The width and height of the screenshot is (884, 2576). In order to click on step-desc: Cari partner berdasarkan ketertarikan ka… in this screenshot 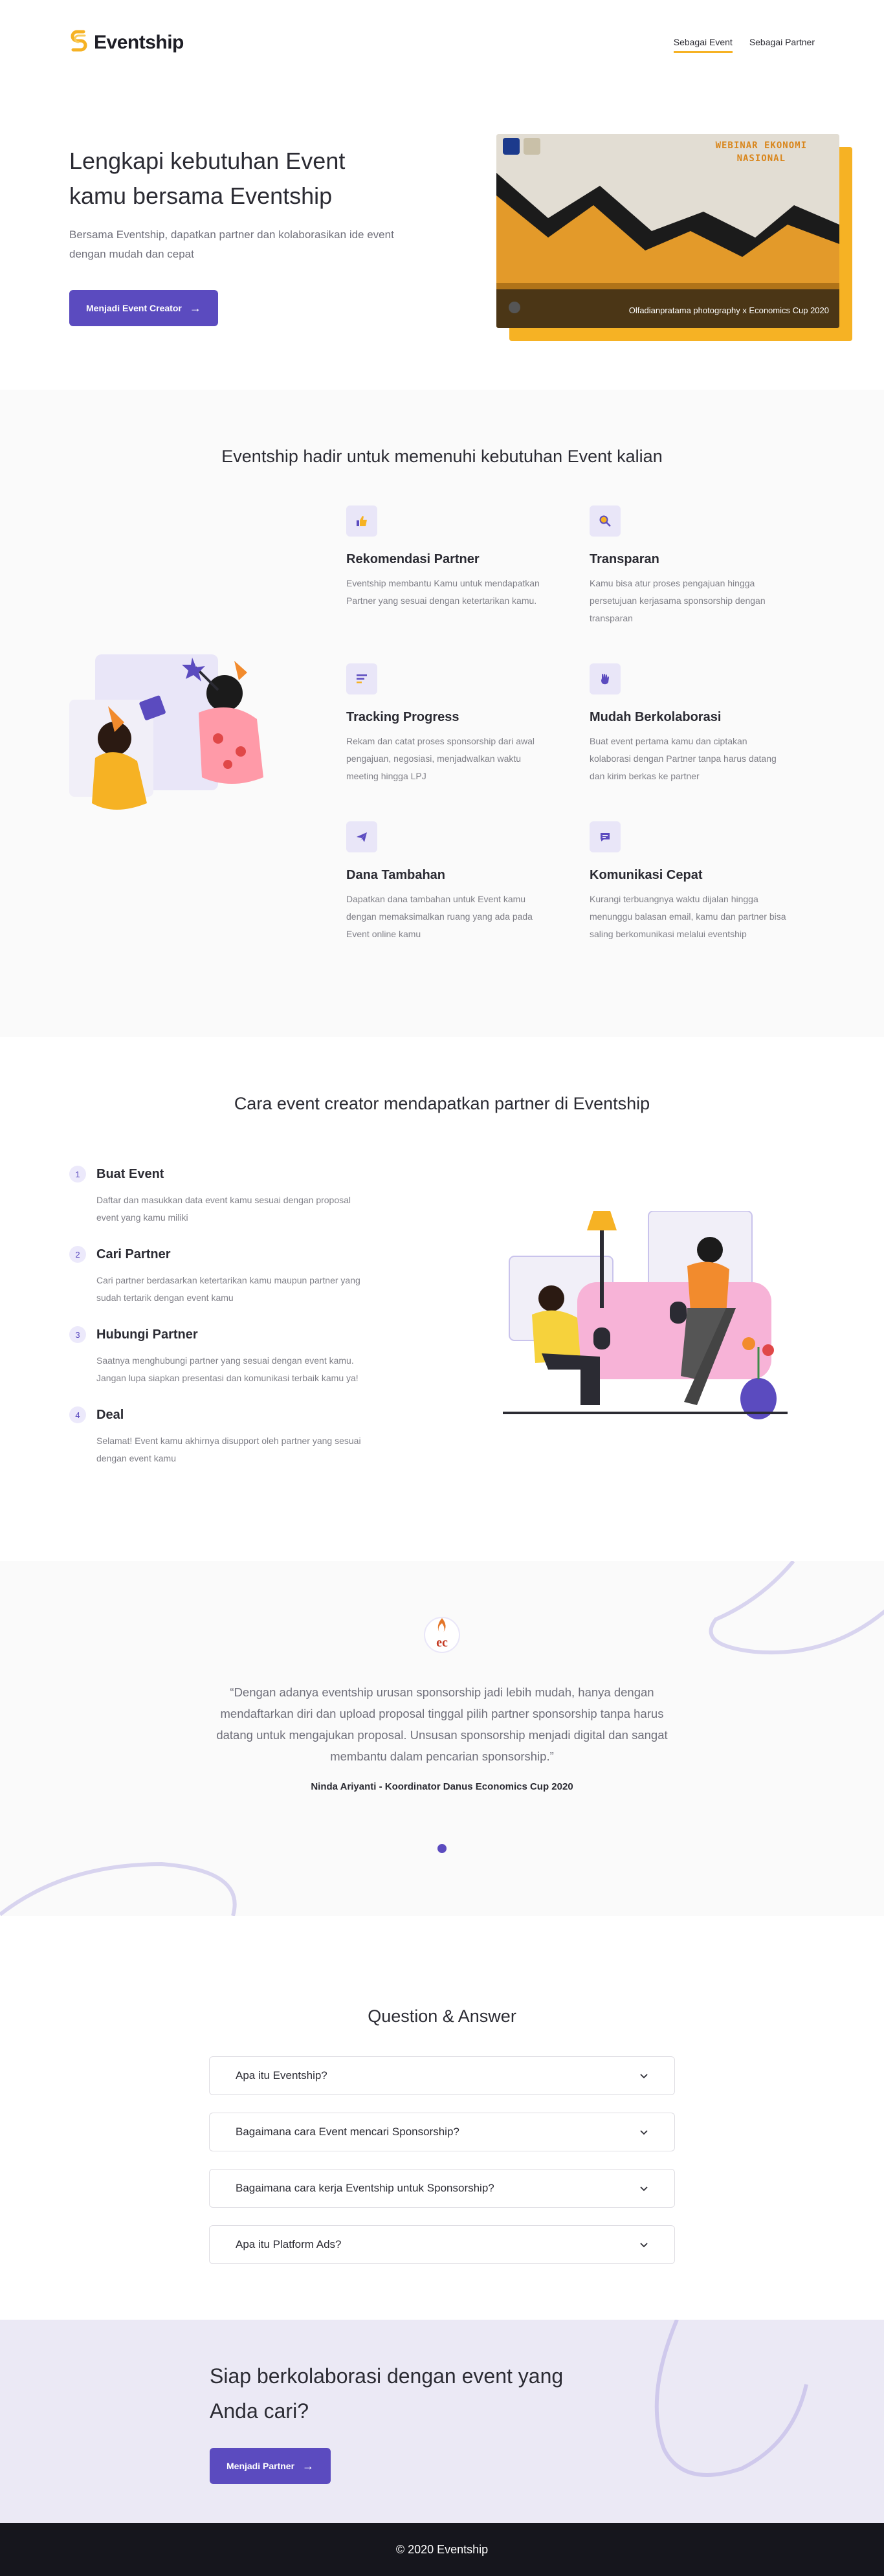, I will do `click(228, 1289)`.